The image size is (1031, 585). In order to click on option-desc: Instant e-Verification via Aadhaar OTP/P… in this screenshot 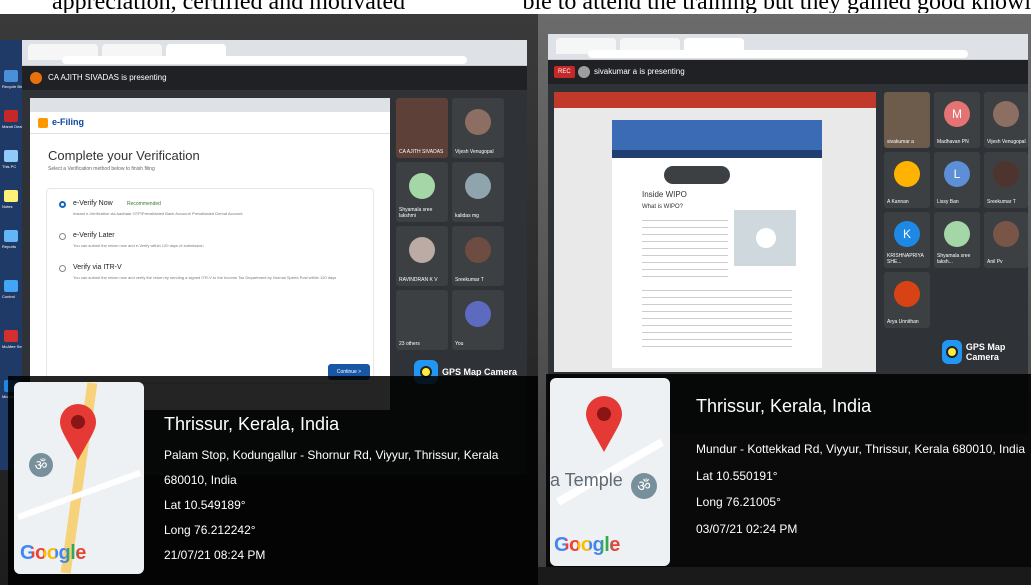, I will do `click(158, 213)`.